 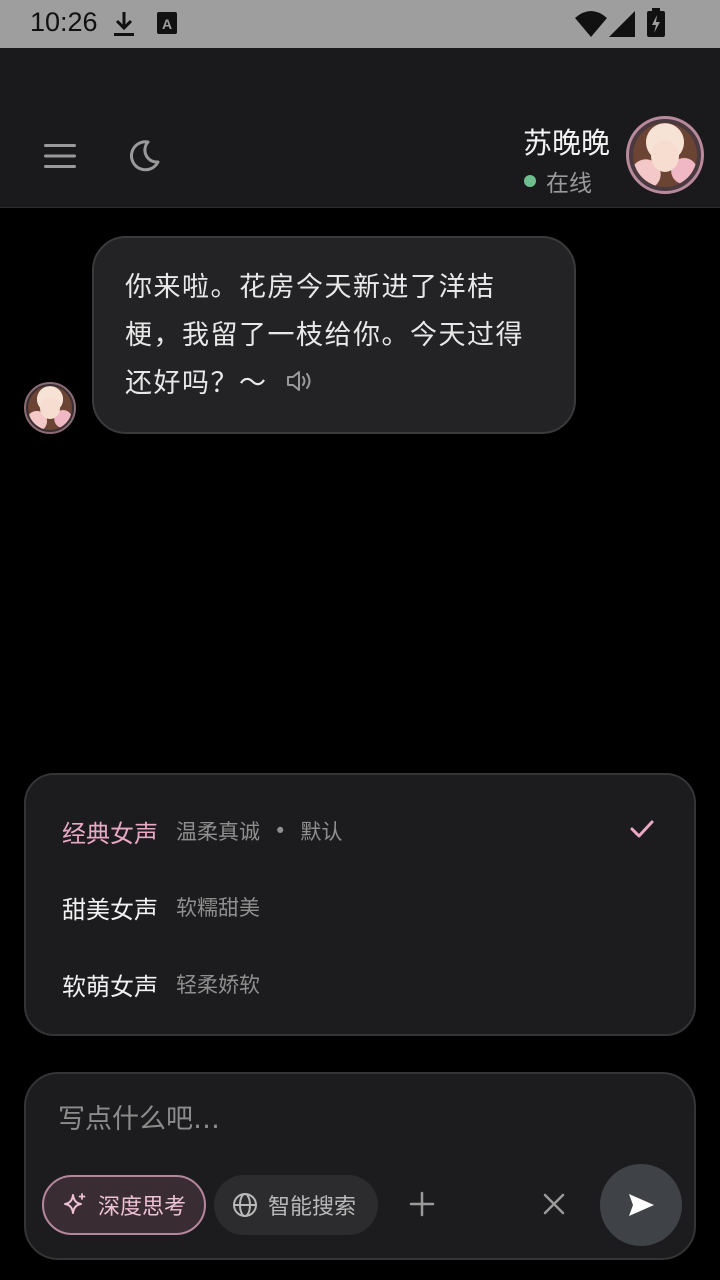 I want to click on message-avatar, so click(x=50, y=408).